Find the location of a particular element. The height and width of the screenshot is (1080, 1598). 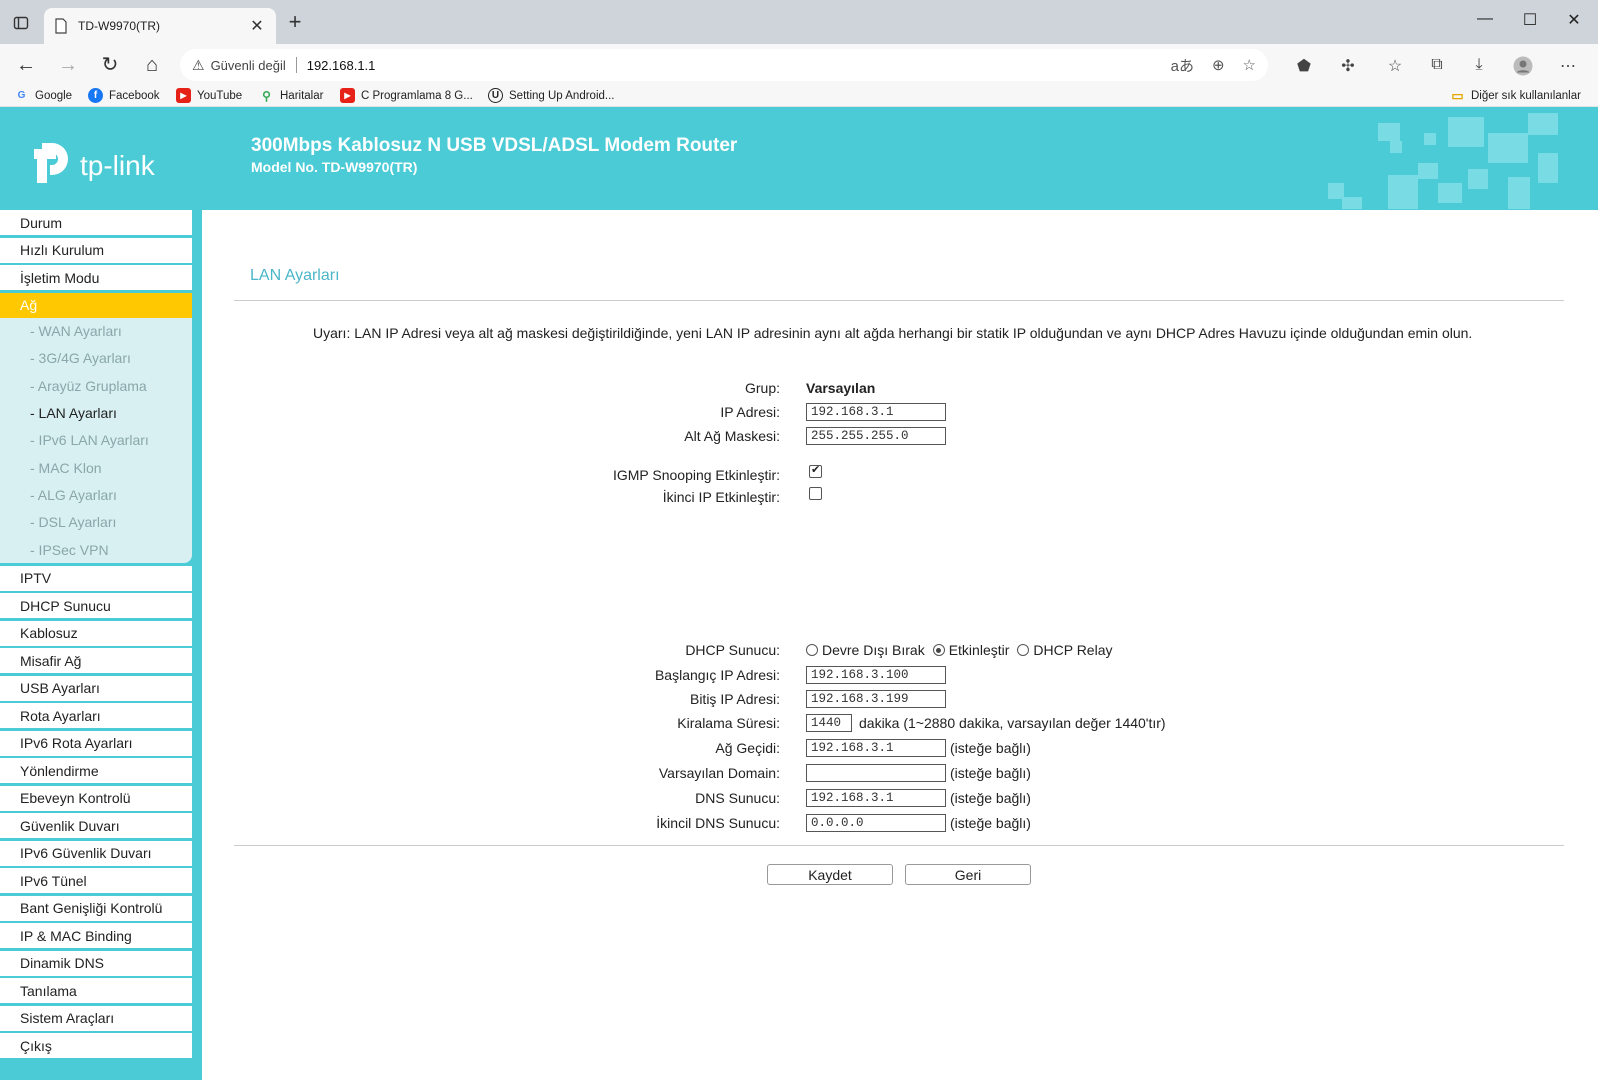

submenu-mac-clone: - MAC Klon is located at coordinates (96, 467).